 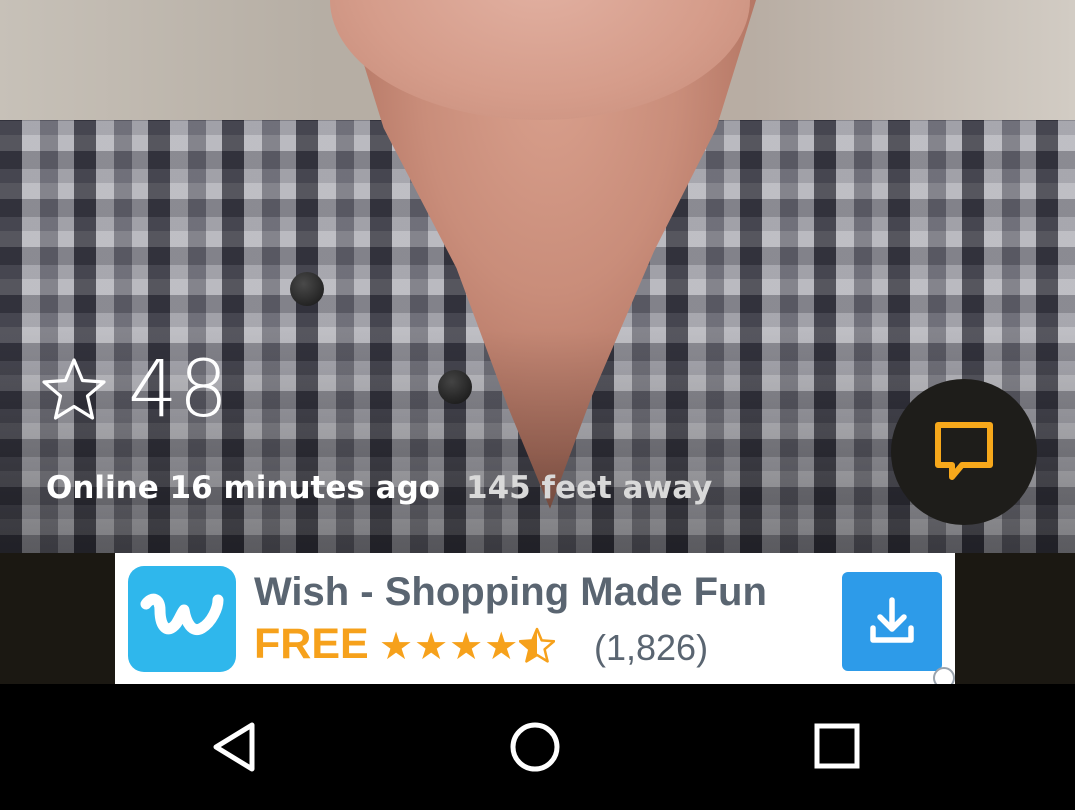 I want to click on shirt-button, so click(x=307, y=289).